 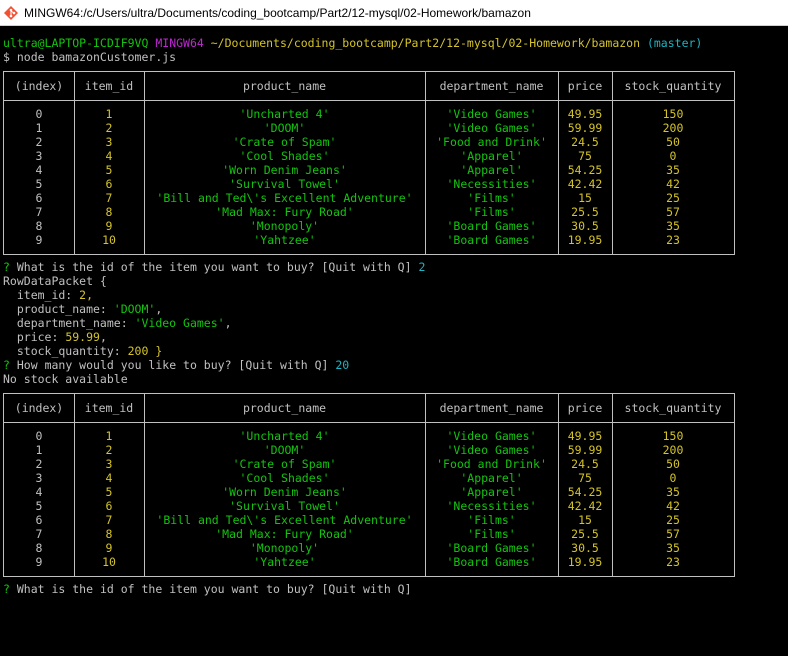 What do you see at coordinates (673, 450) in the screenshot?
I see `table-cell-stock-quantity: 200` at bounding box center [673, 450].